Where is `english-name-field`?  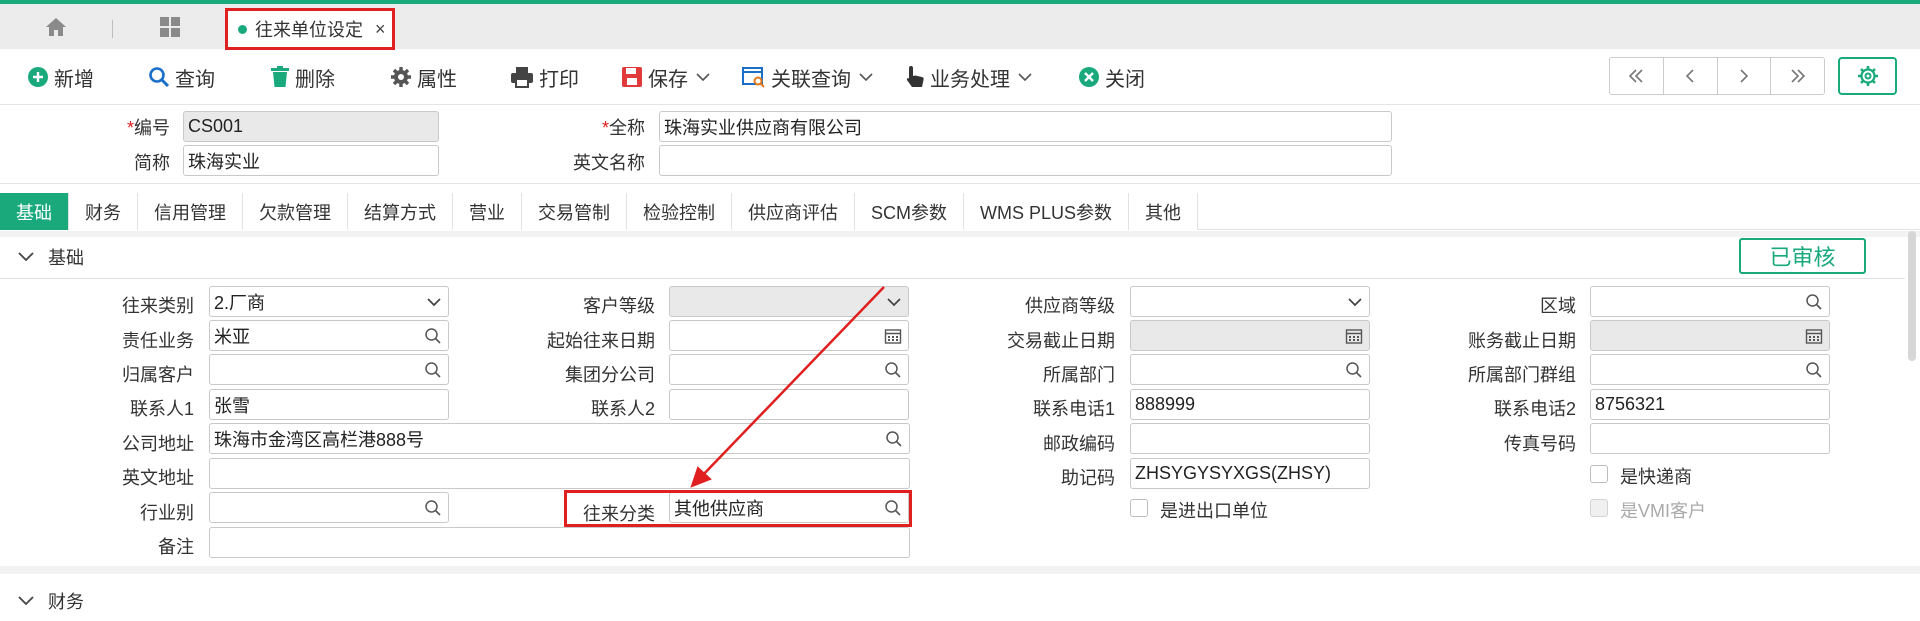
english-name-field is located at coordinates (1025, 160).